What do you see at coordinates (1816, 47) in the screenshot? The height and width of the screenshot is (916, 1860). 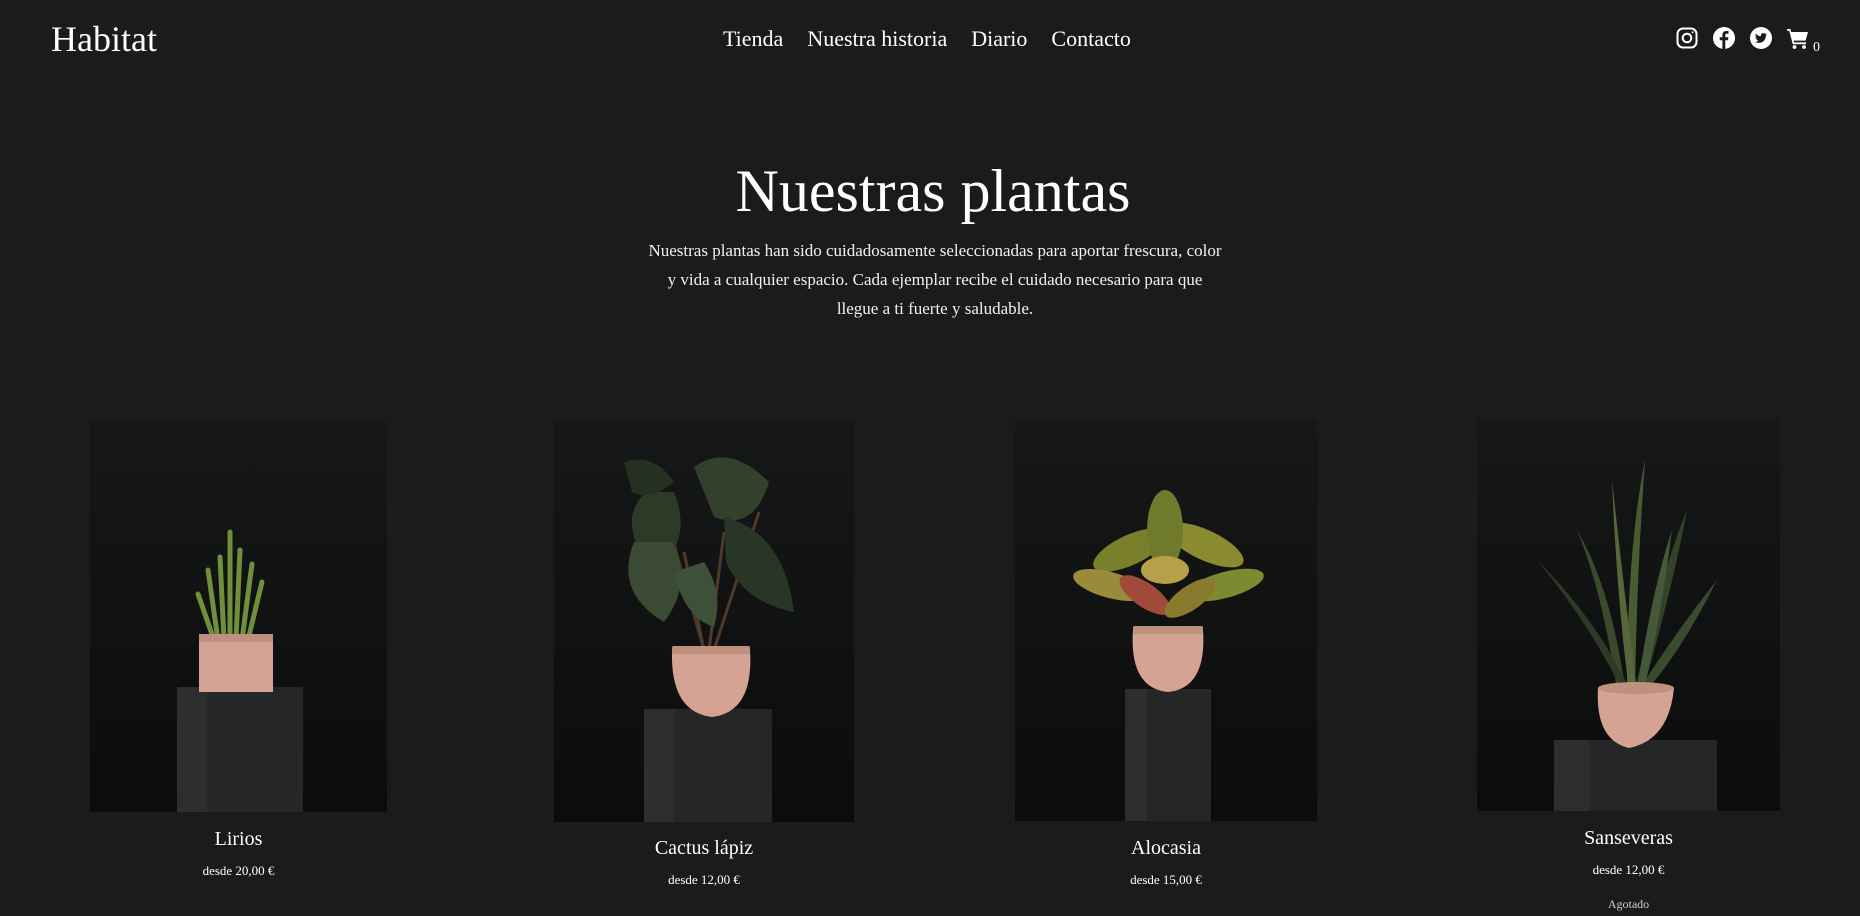 I see `cart-count: 0` at bounding box center [1816, 47].